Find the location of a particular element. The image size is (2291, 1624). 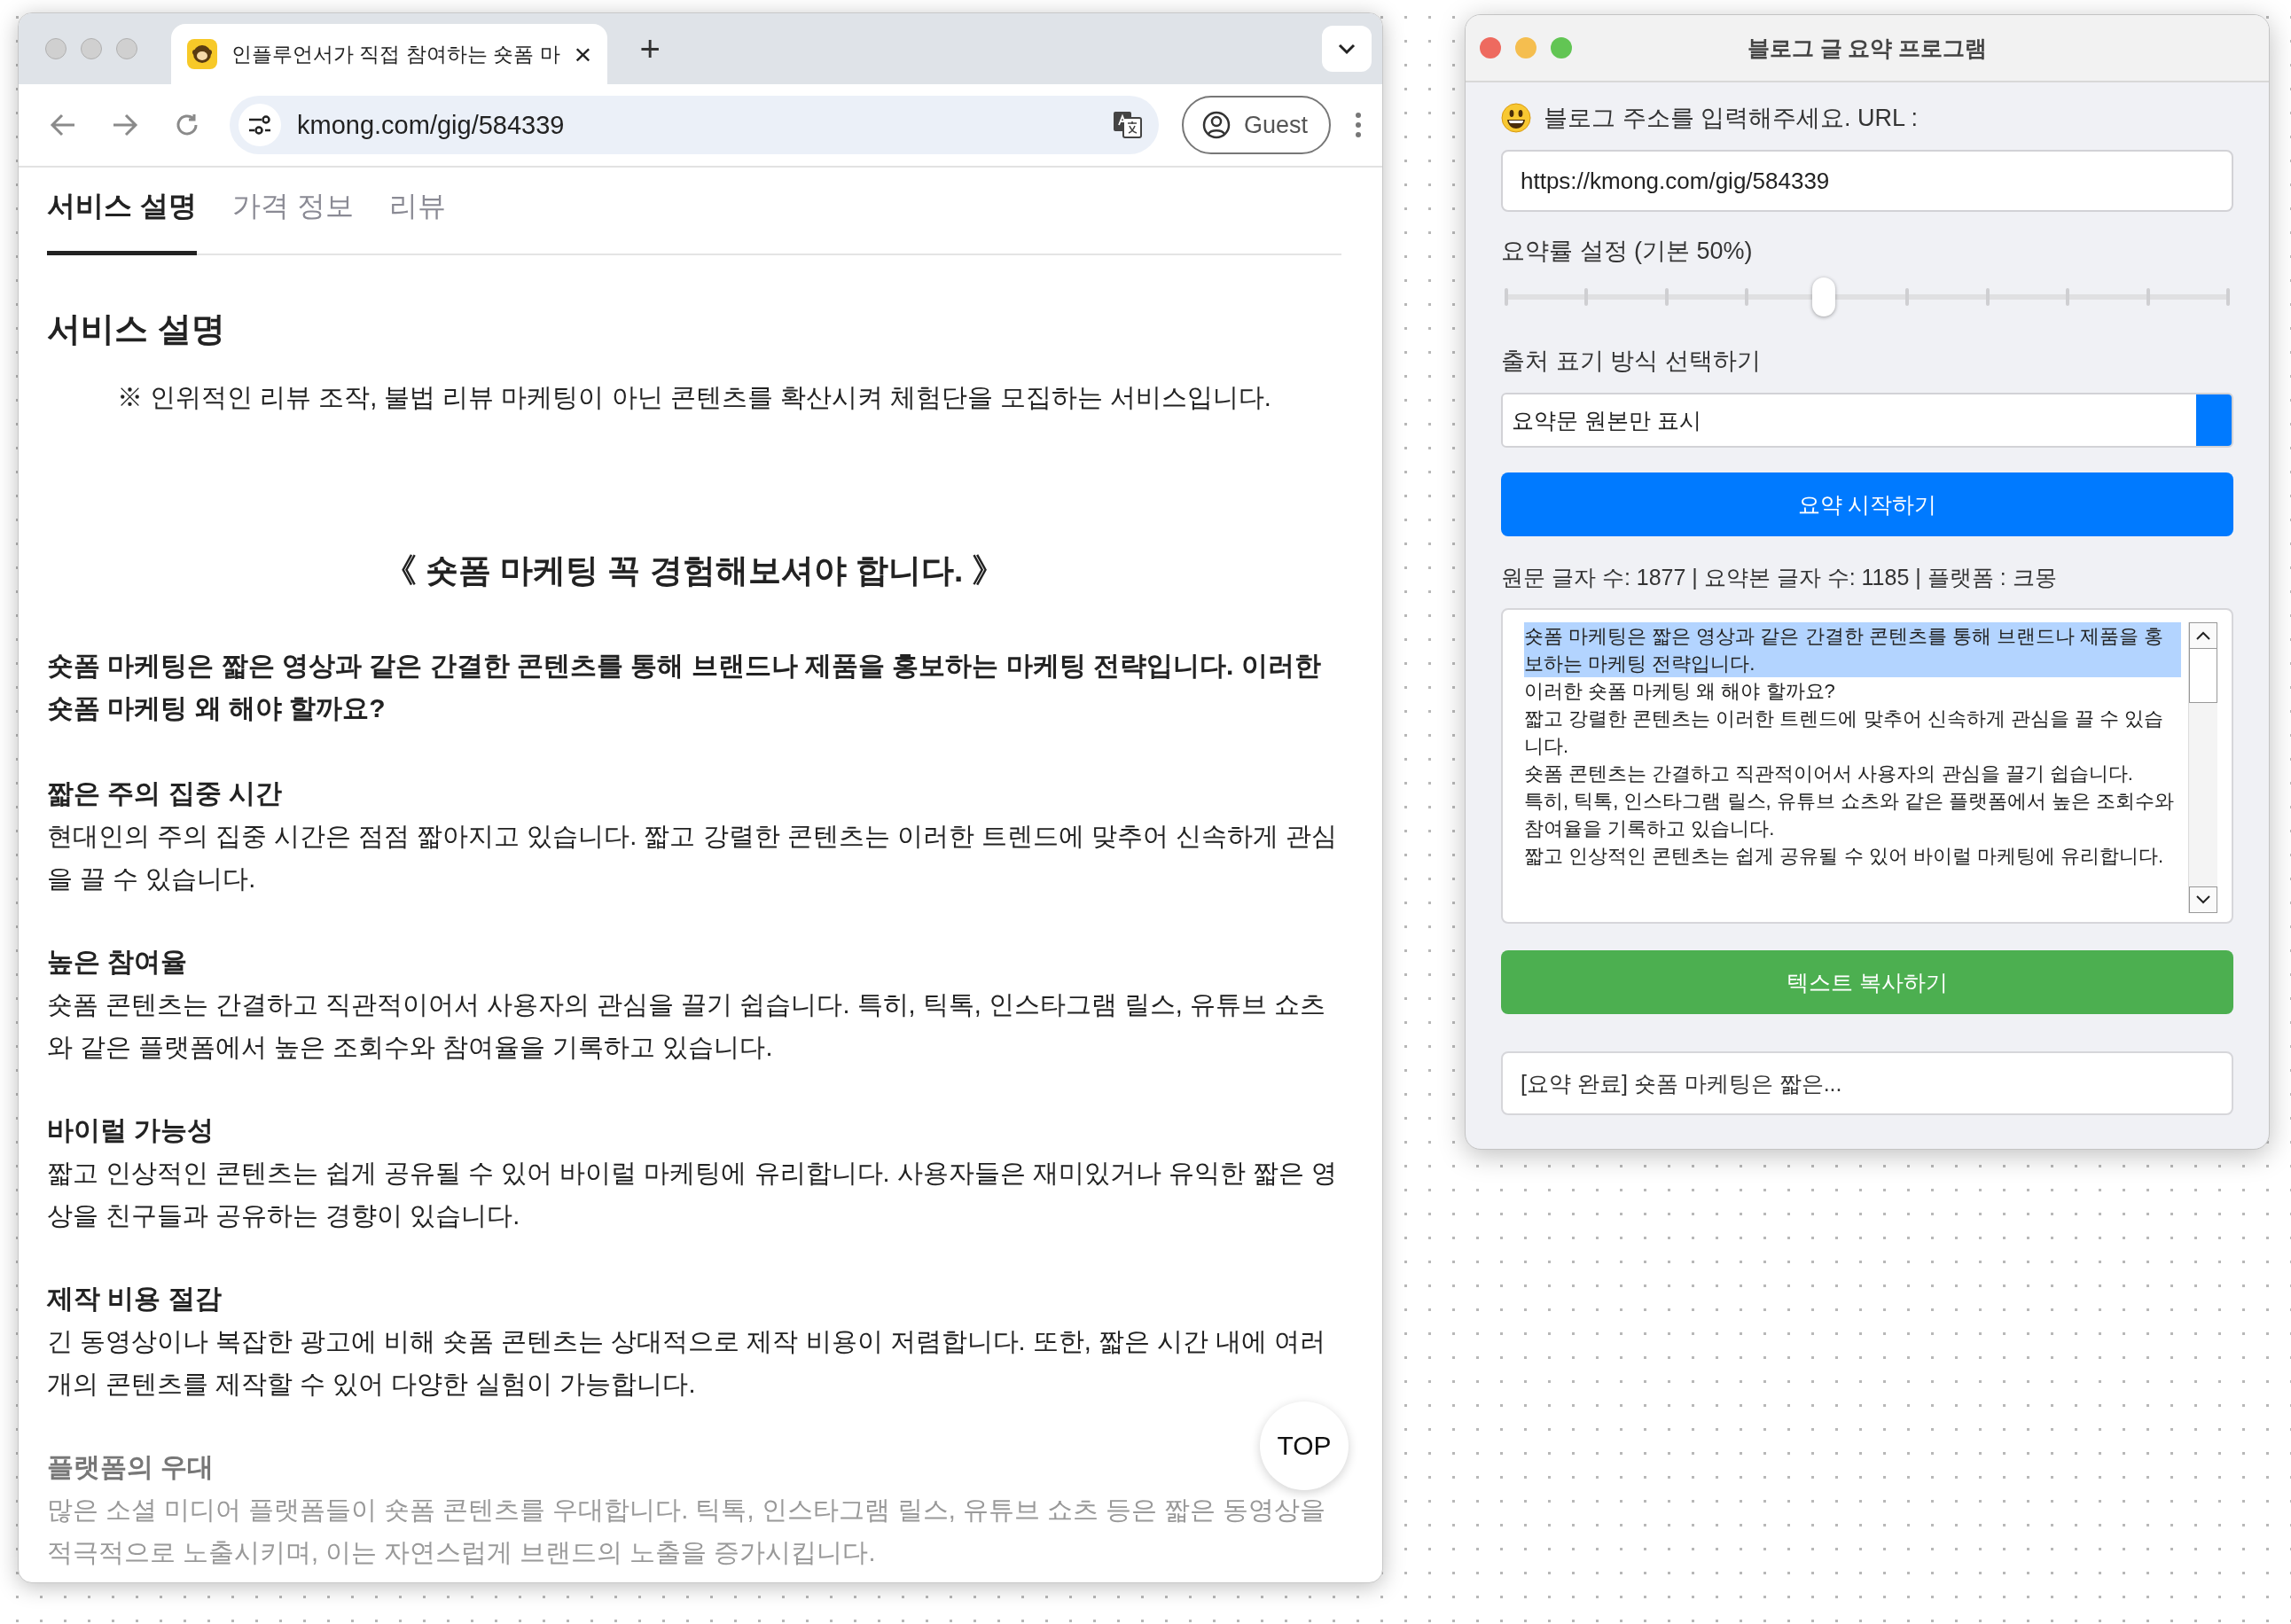

source-dropdown: 요약문 원본만 표시 is located at coordinates (1867, 420).